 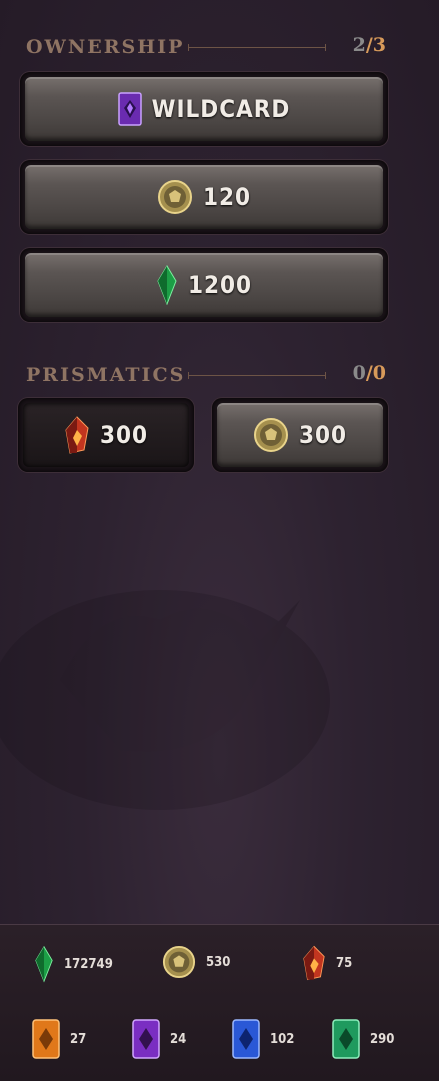 What do you see at coordinates (359, 373) in the screenshot?
I see `owned-count: 0` at bounding box center [359, 373].